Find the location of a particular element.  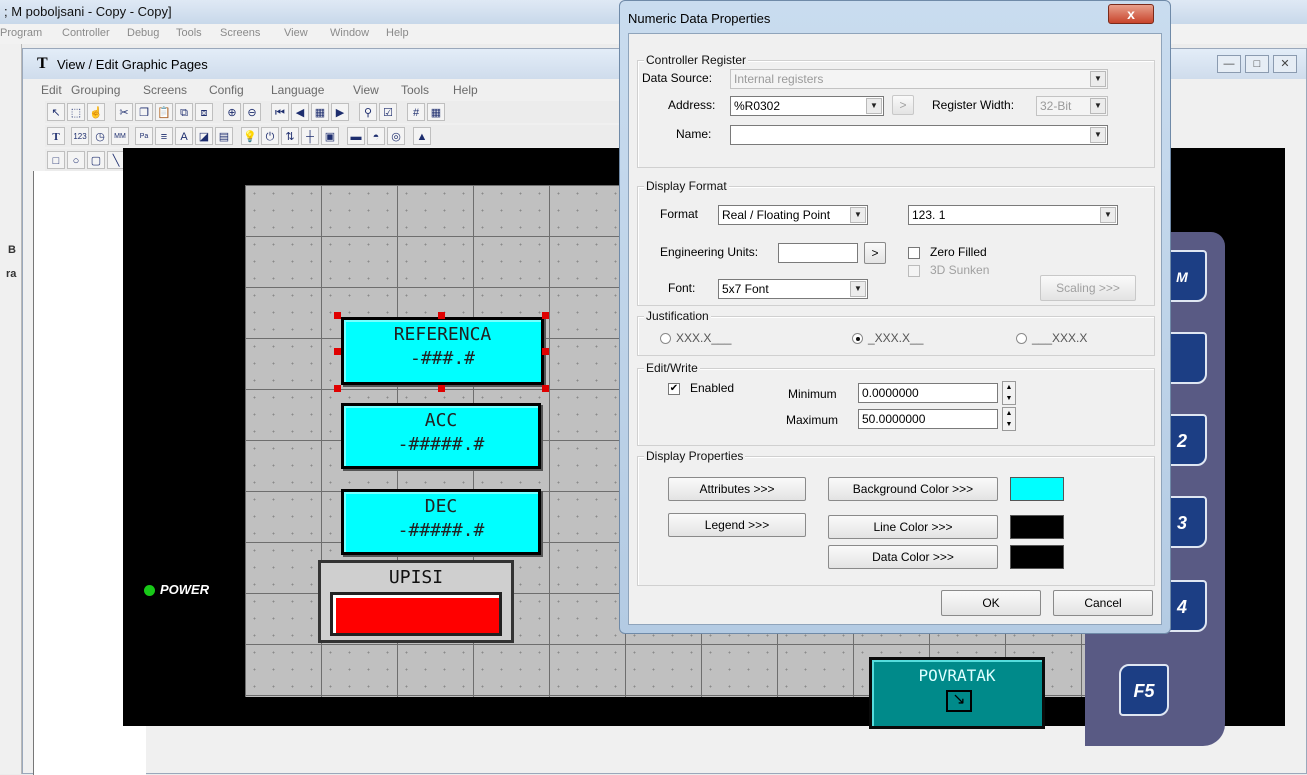

paste-icon: 📋 is located at coordinates (164, 112).